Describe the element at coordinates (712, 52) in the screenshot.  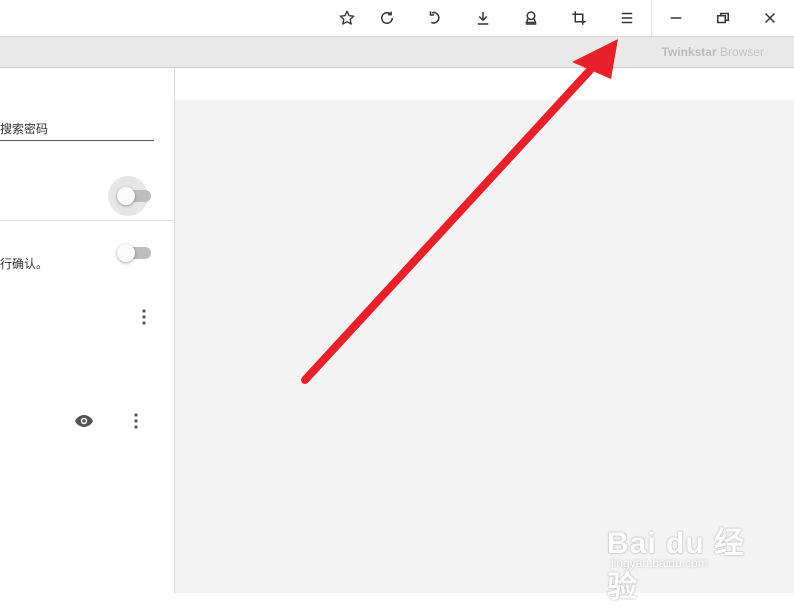
I see `brand-logo: Twinkstar Browser` at that location.